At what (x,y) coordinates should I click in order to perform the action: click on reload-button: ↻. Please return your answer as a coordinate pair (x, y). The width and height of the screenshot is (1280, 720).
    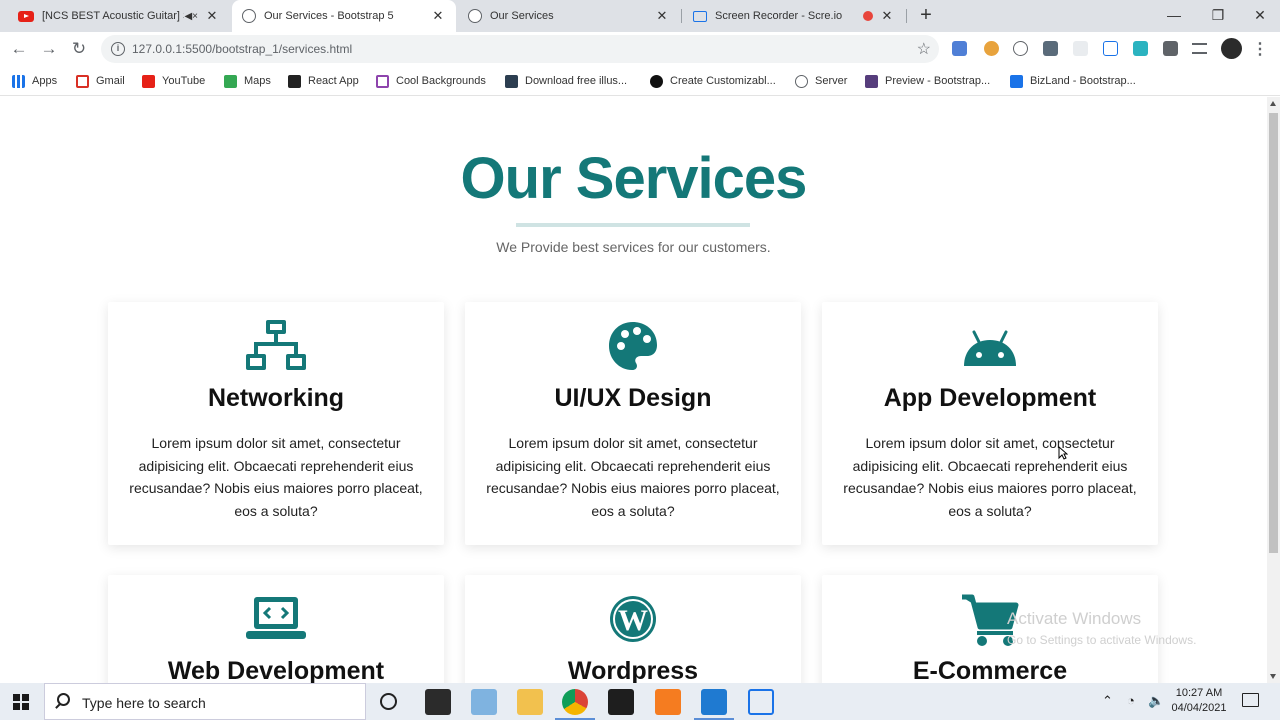
    Looking at the image, I should click on (79, 49).